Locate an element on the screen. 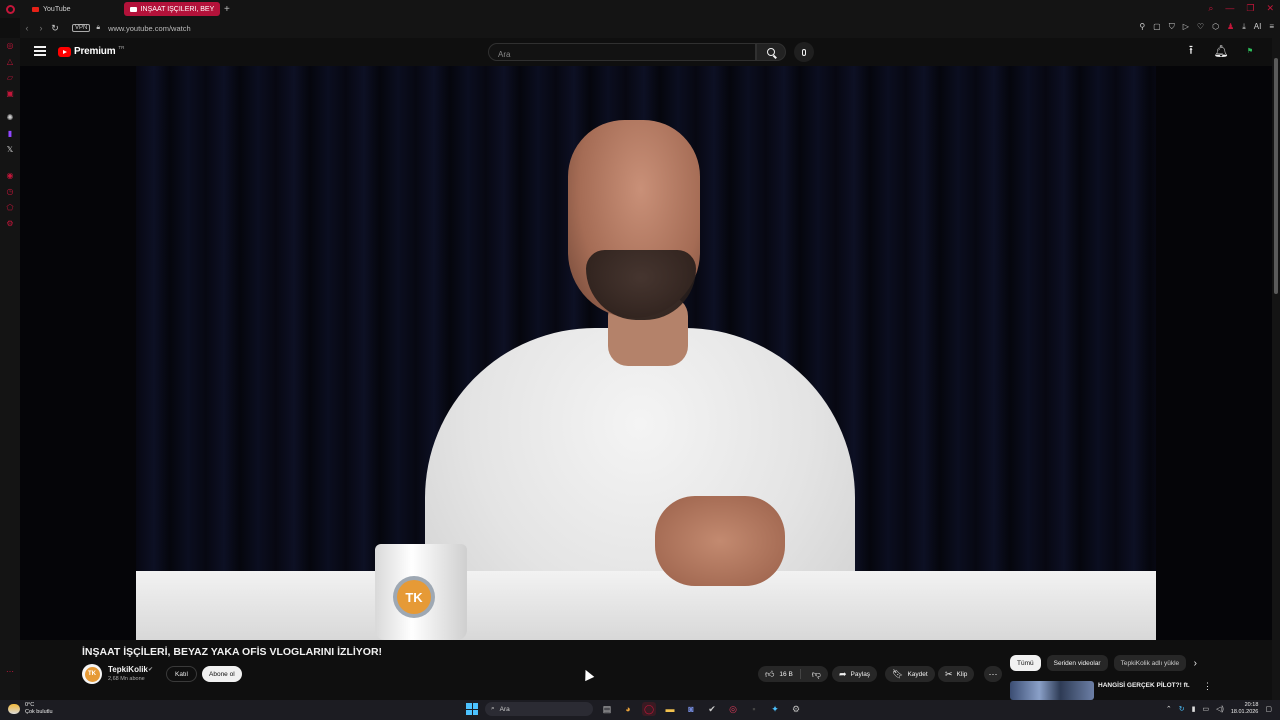  snapshot-icon: ▢ is located at coordinates (1157, 27).